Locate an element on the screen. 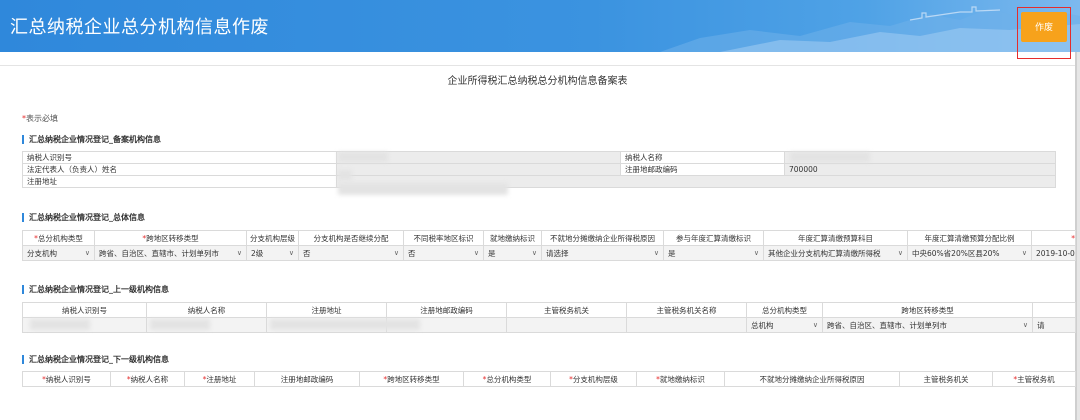  table-row: 注册地址 is located at coordinates (539, 181).